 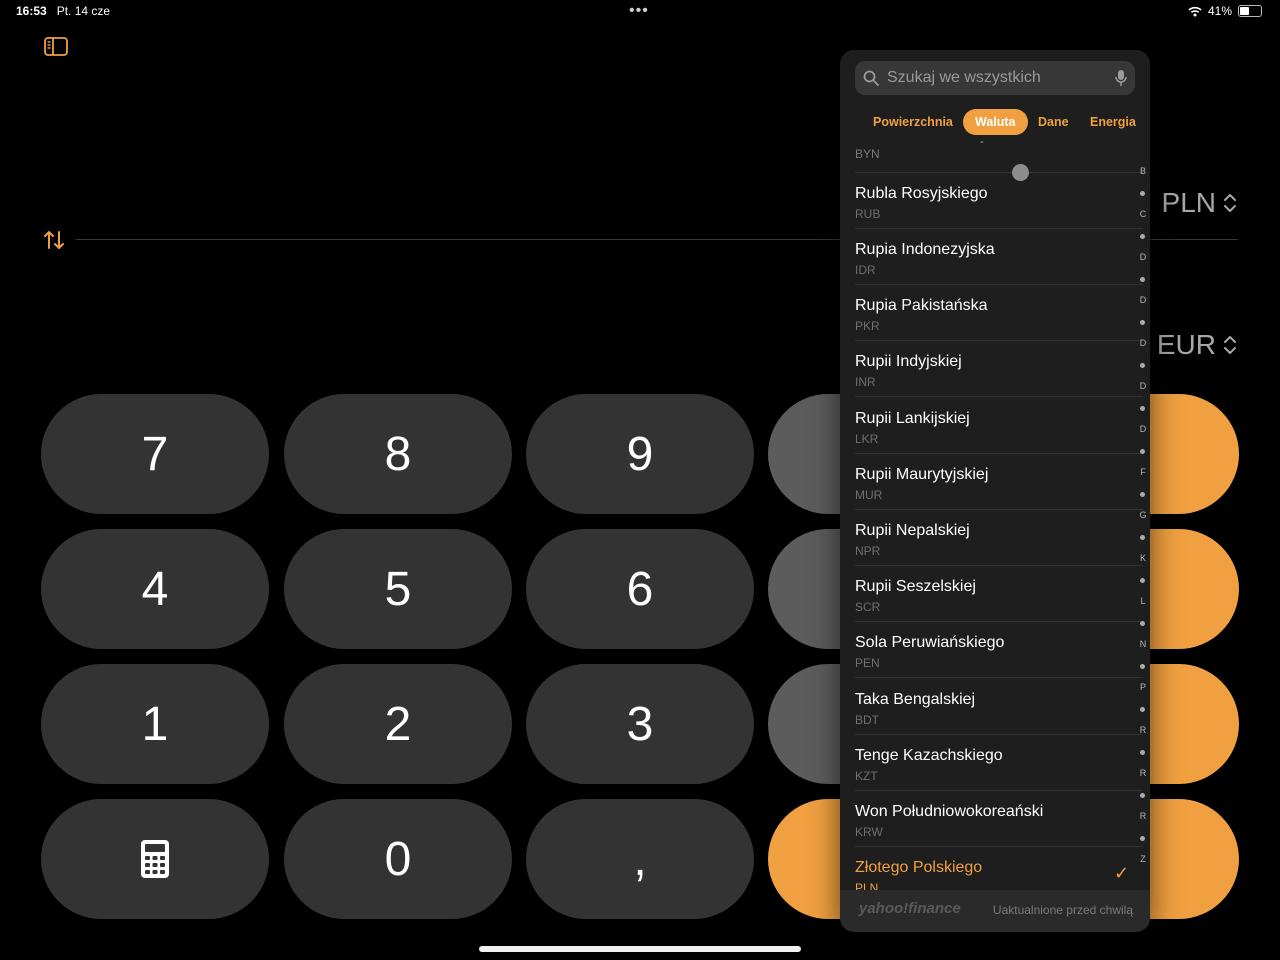 I want to click on key-8: 8, so click(x=398, y=454).